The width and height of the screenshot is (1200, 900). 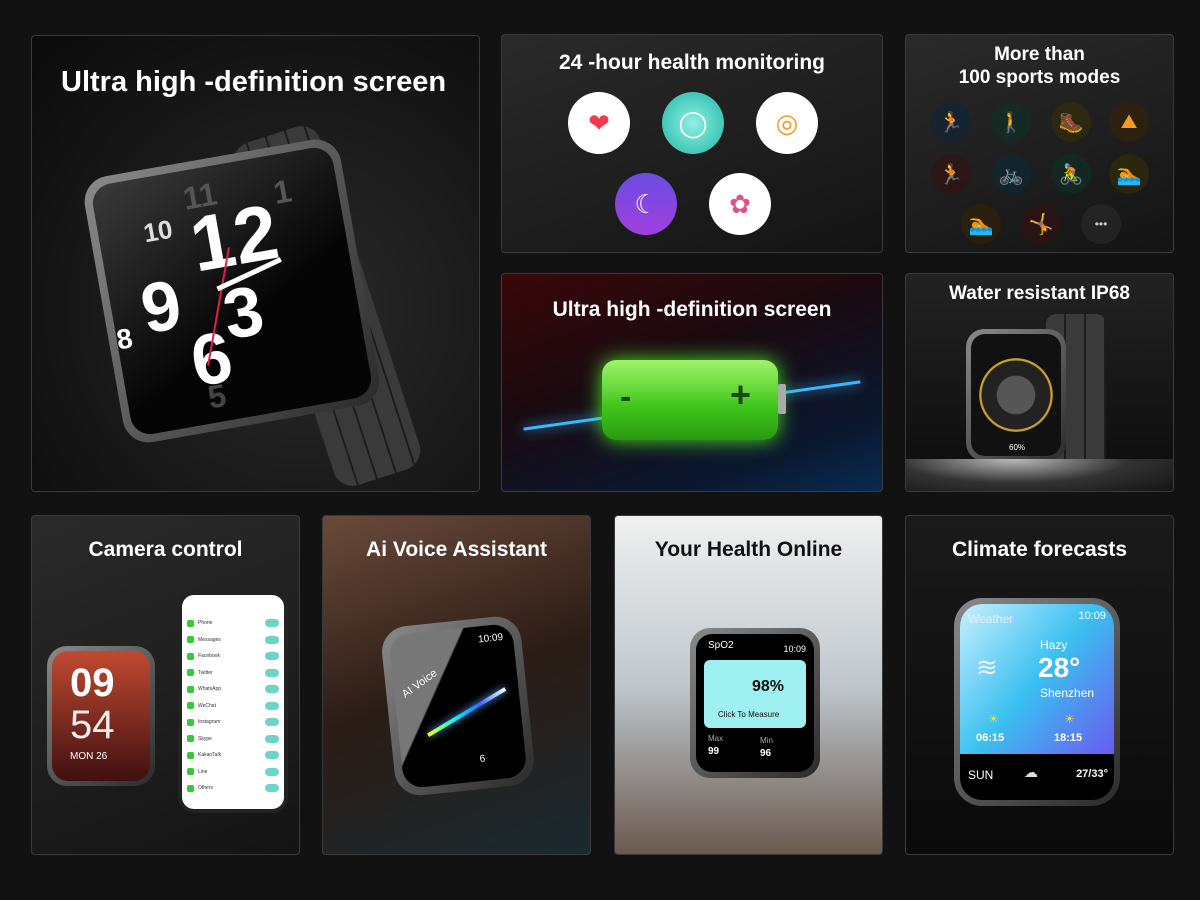 I want to click on ai-voice-label: AI Voice, so click(x=419, y=684).